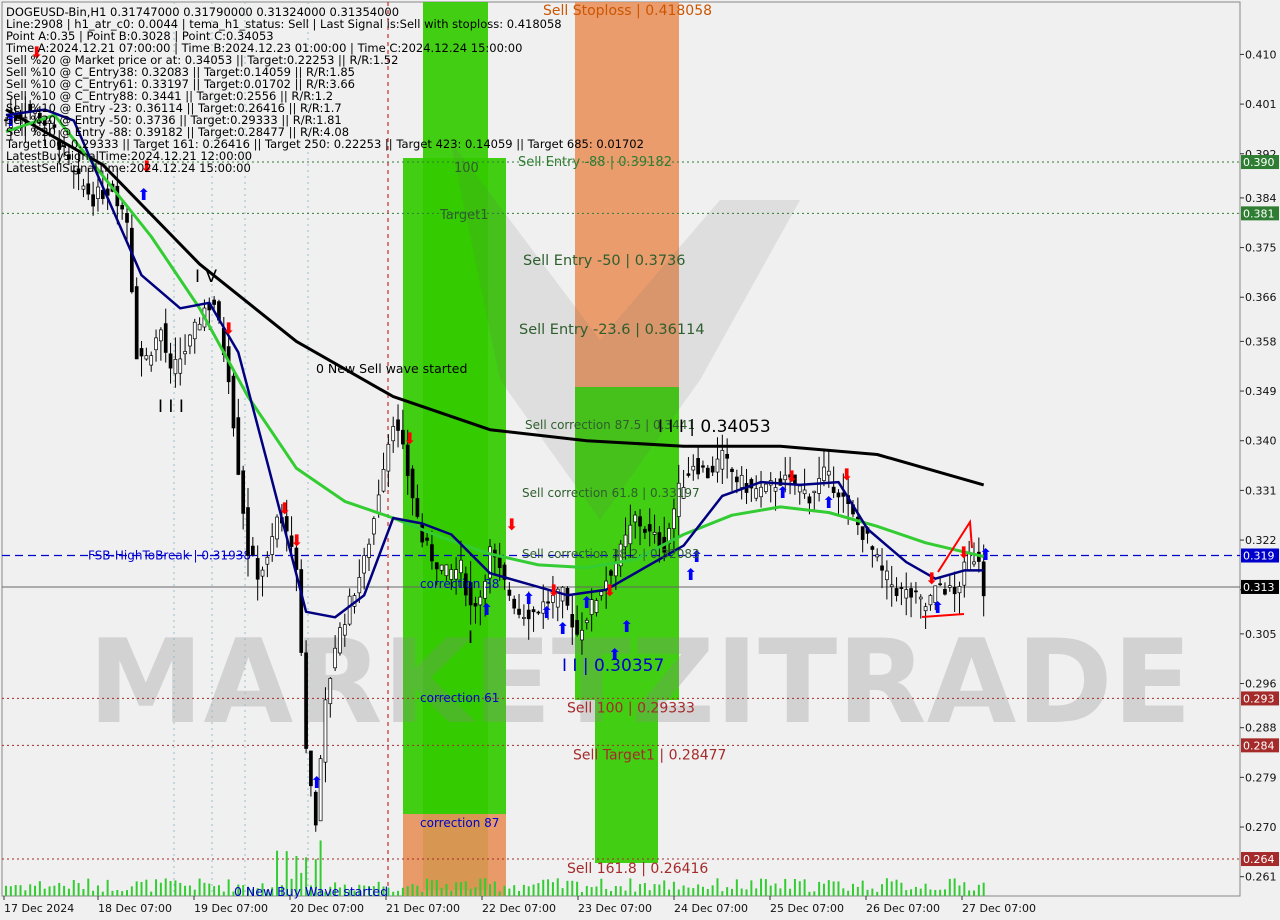 The width and height of the screenshot is (1280, 920). Describe the element at coordinates (1261, 441) in the screenshot. I see `price-tick-label: 0.340` at that location.